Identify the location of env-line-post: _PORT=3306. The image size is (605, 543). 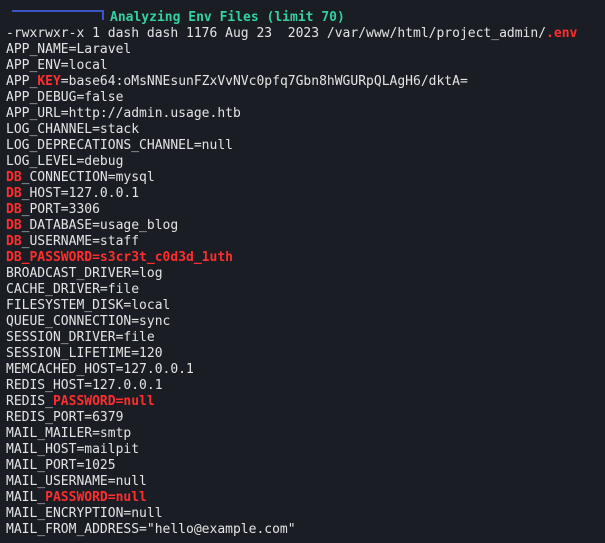
(60, 209).